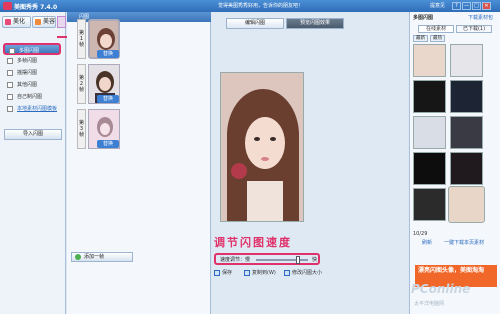  Describe the element at coordinates (27, 73) in the screenshot. I see `menu-label: 摇摆闪图` at that location.